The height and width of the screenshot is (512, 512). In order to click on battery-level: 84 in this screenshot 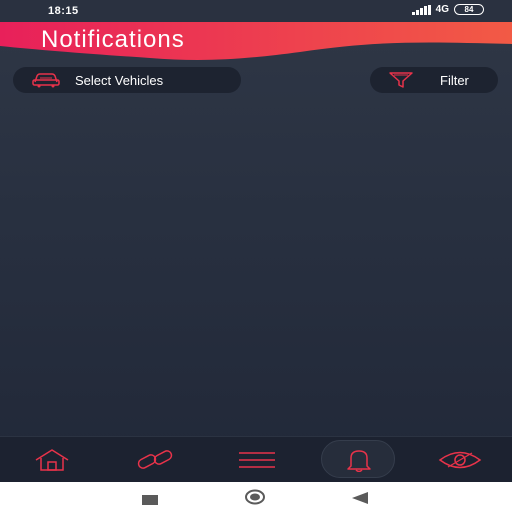, I will do `click(469, 9)`.